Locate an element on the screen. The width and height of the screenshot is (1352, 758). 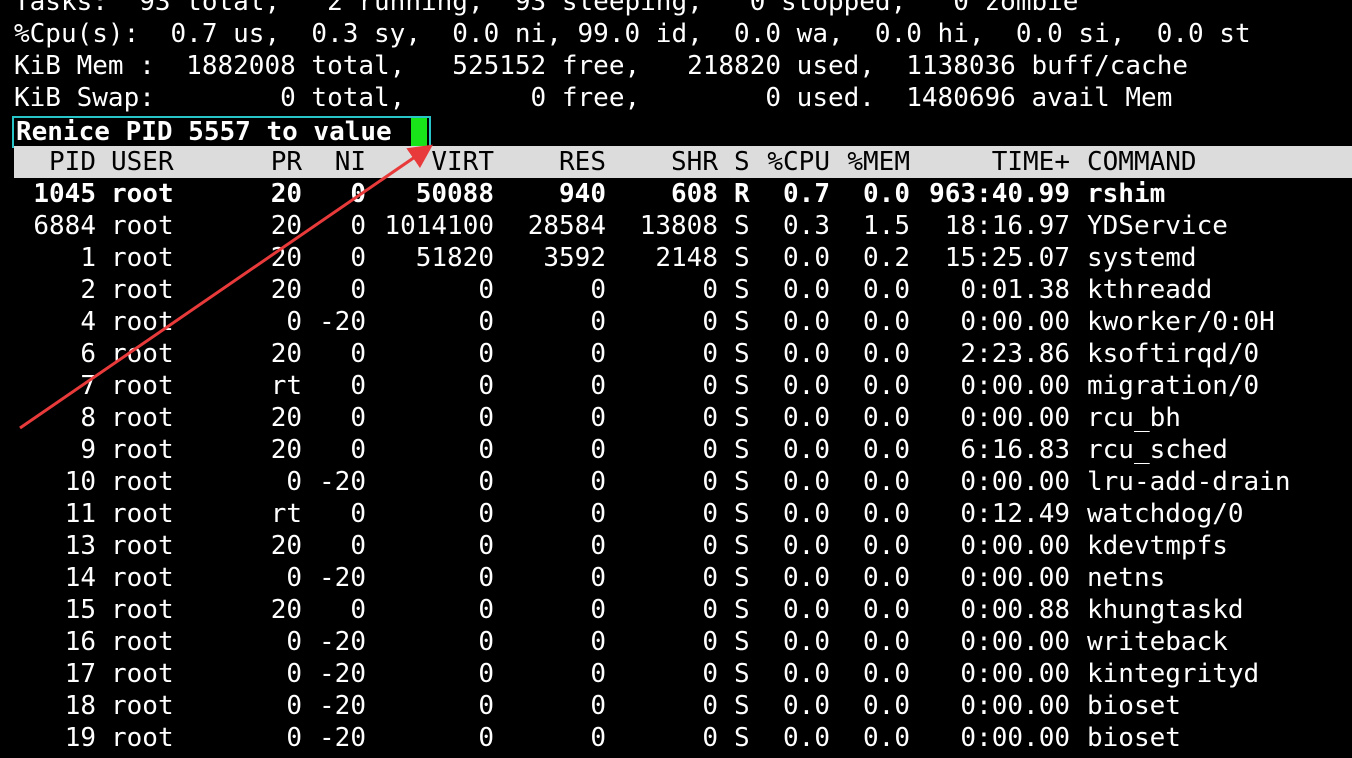
cell-cmd: bioset is located at coordinates (1134, 706).